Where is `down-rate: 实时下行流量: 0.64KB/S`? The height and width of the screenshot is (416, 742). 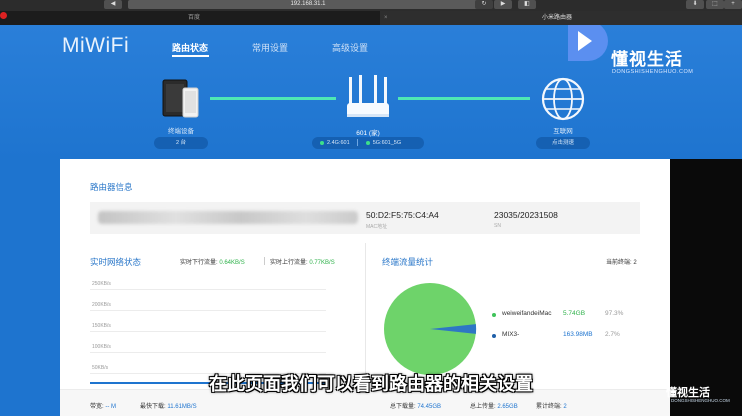
down-rate: 实时下行流量: 0.64KB/S is located at coordinates (212, 261).